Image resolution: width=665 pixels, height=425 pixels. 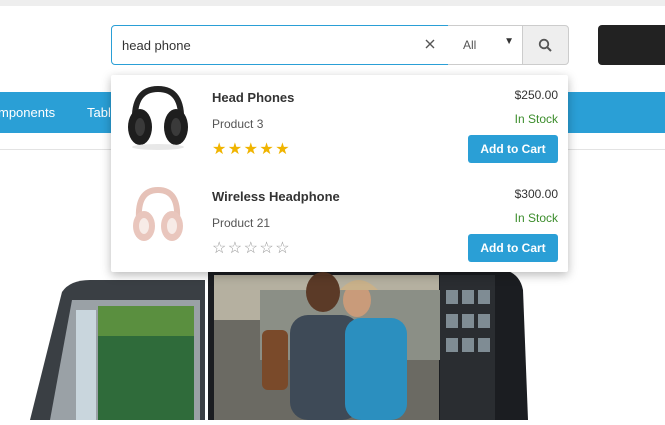 I want to click on product-subtitle: Product 21, so click(x=241, y=223).